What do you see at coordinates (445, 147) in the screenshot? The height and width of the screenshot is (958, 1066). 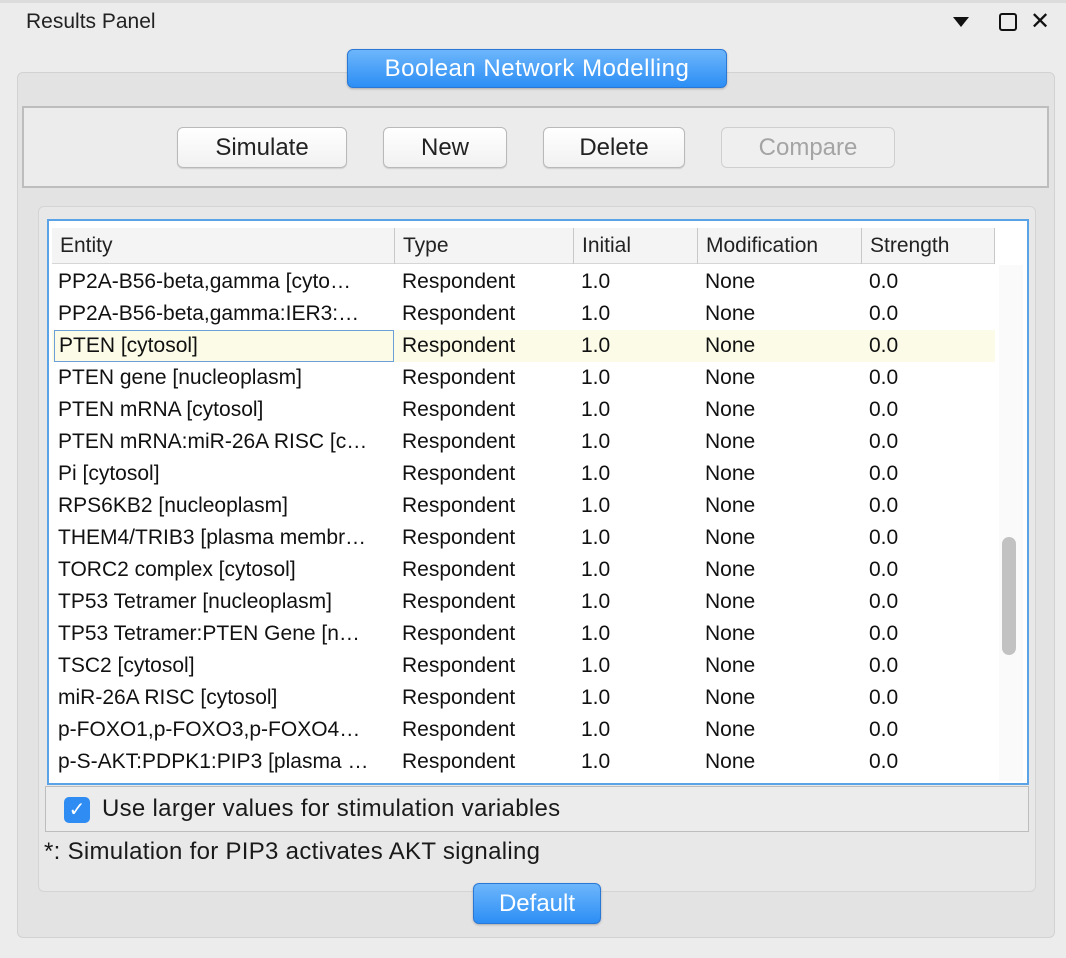 I see `new-button: New` at bounding box center [445, 147].